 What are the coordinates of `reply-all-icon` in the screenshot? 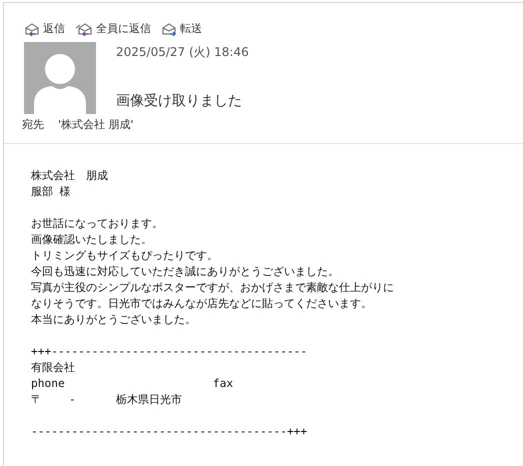 It's located at (84, 29).